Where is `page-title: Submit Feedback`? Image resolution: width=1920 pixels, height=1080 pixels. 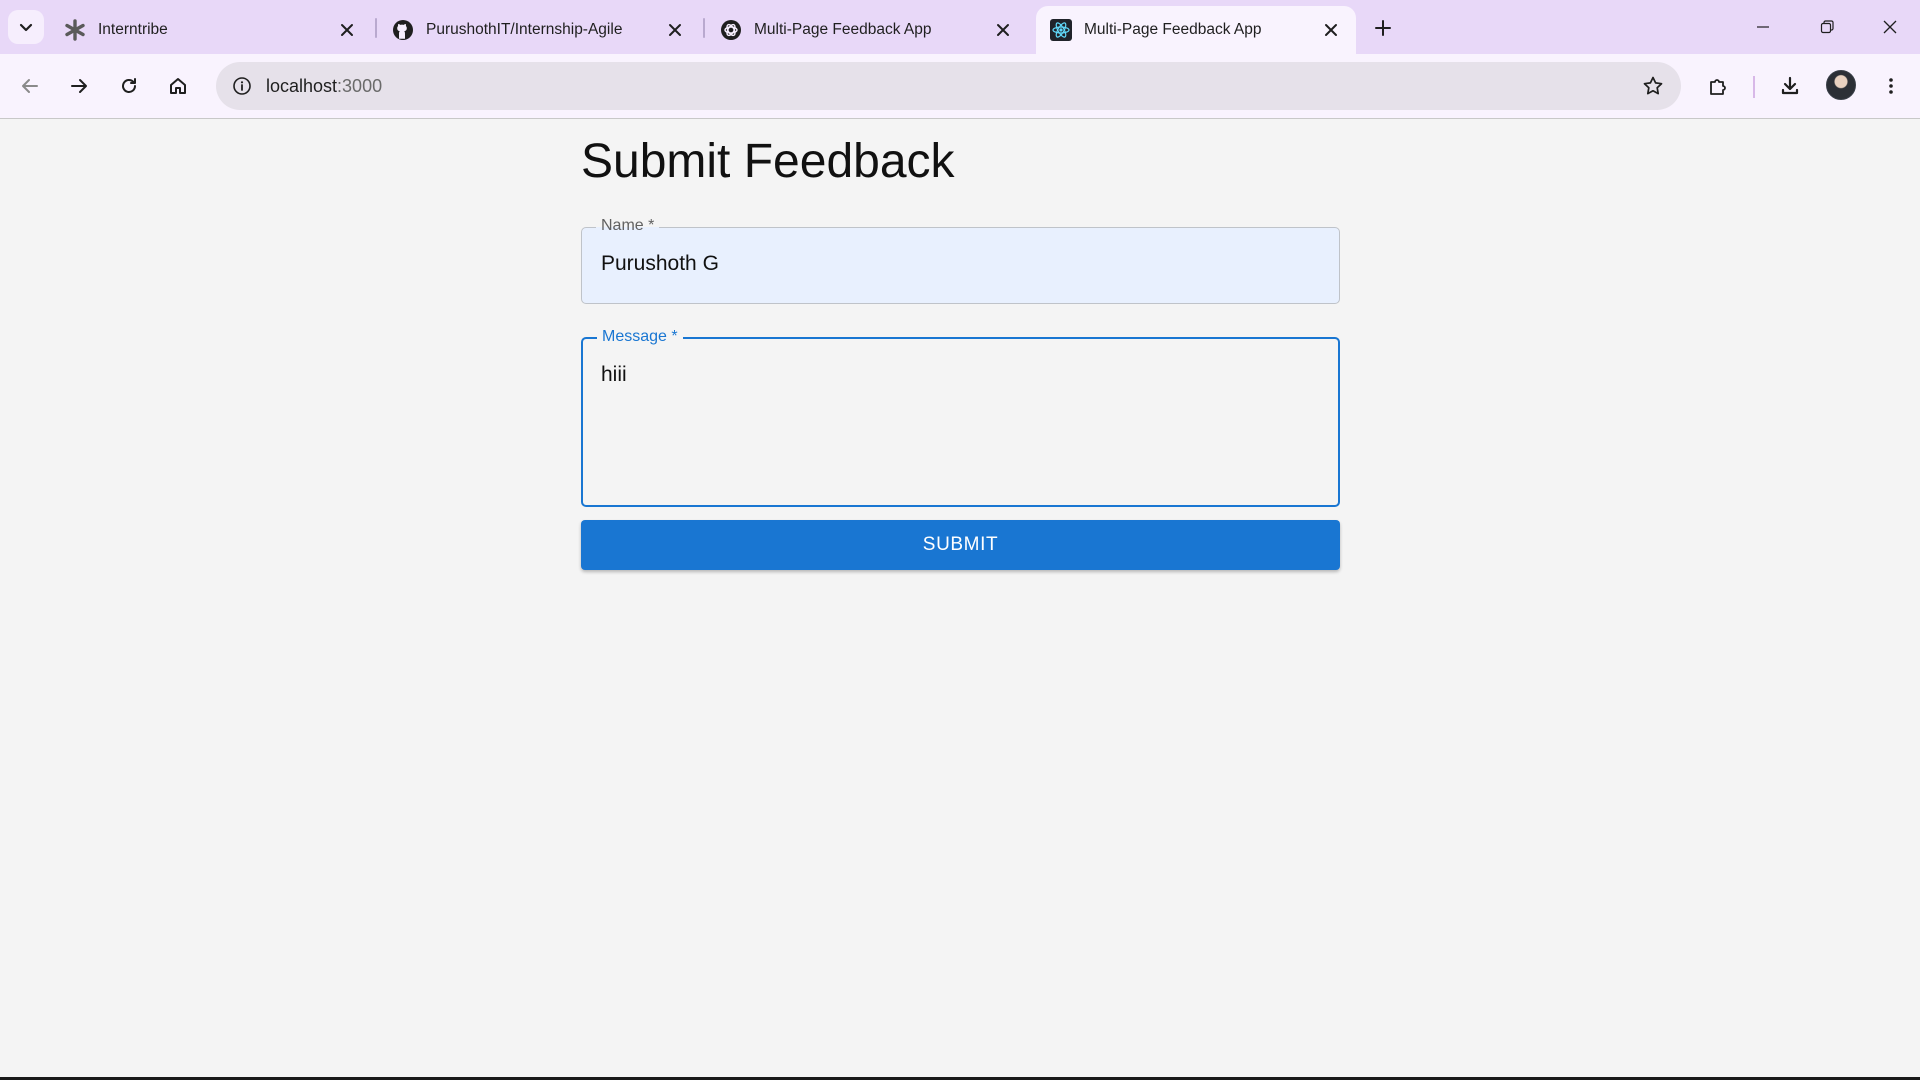
page-title: Submit Feedback is located at coordinates (768, 161).